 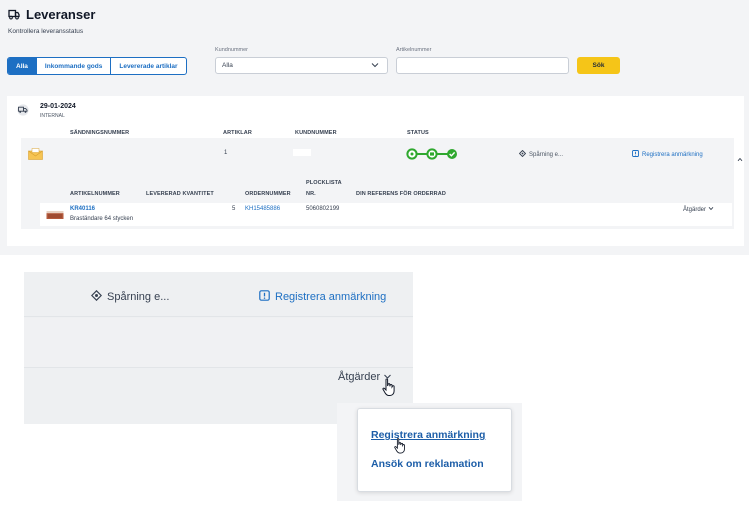 What do you see at coordinates (237, 133) in the screenshot?
I see `col-articles: ARTIKLAR` at bounding box center [237, 133].